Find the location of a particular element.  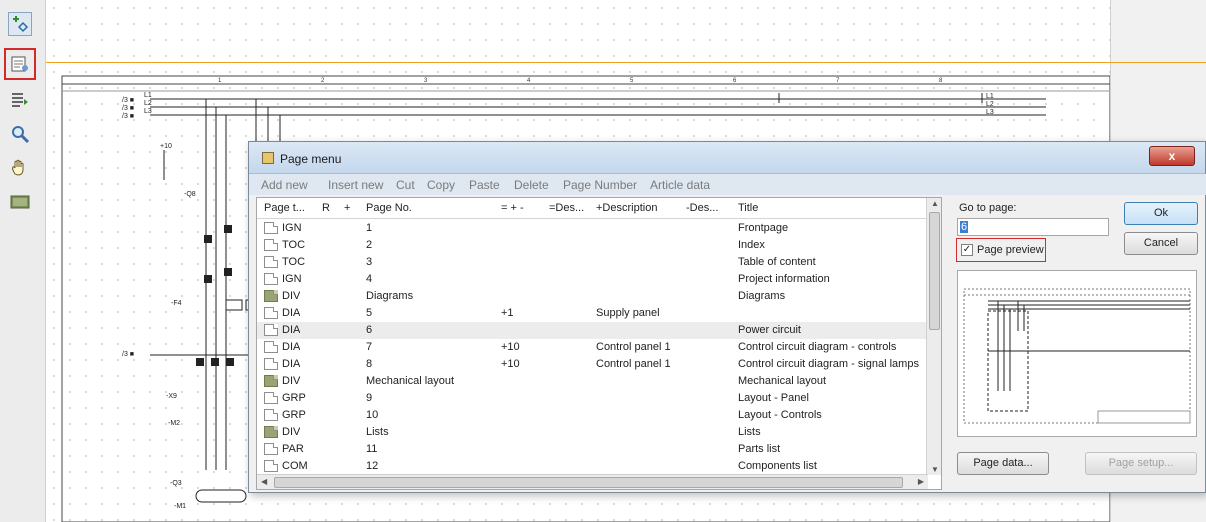

page-no-cell: 9 is located at coordinates (369, 398).